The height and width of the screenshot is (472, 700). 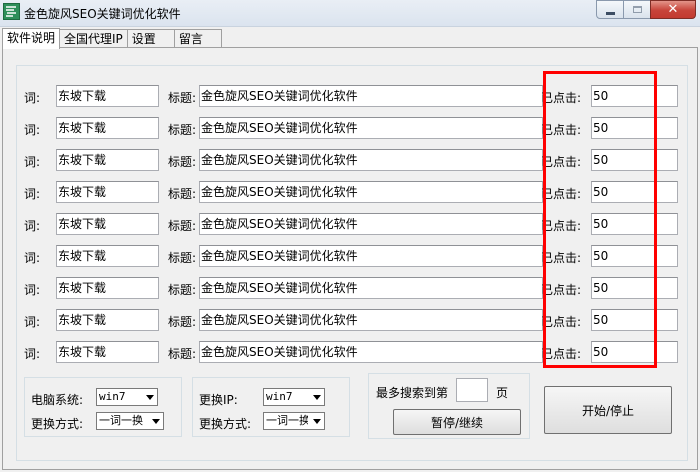 I want to click on start-stop-button: 开始/停止, so click(x=608, y=410).